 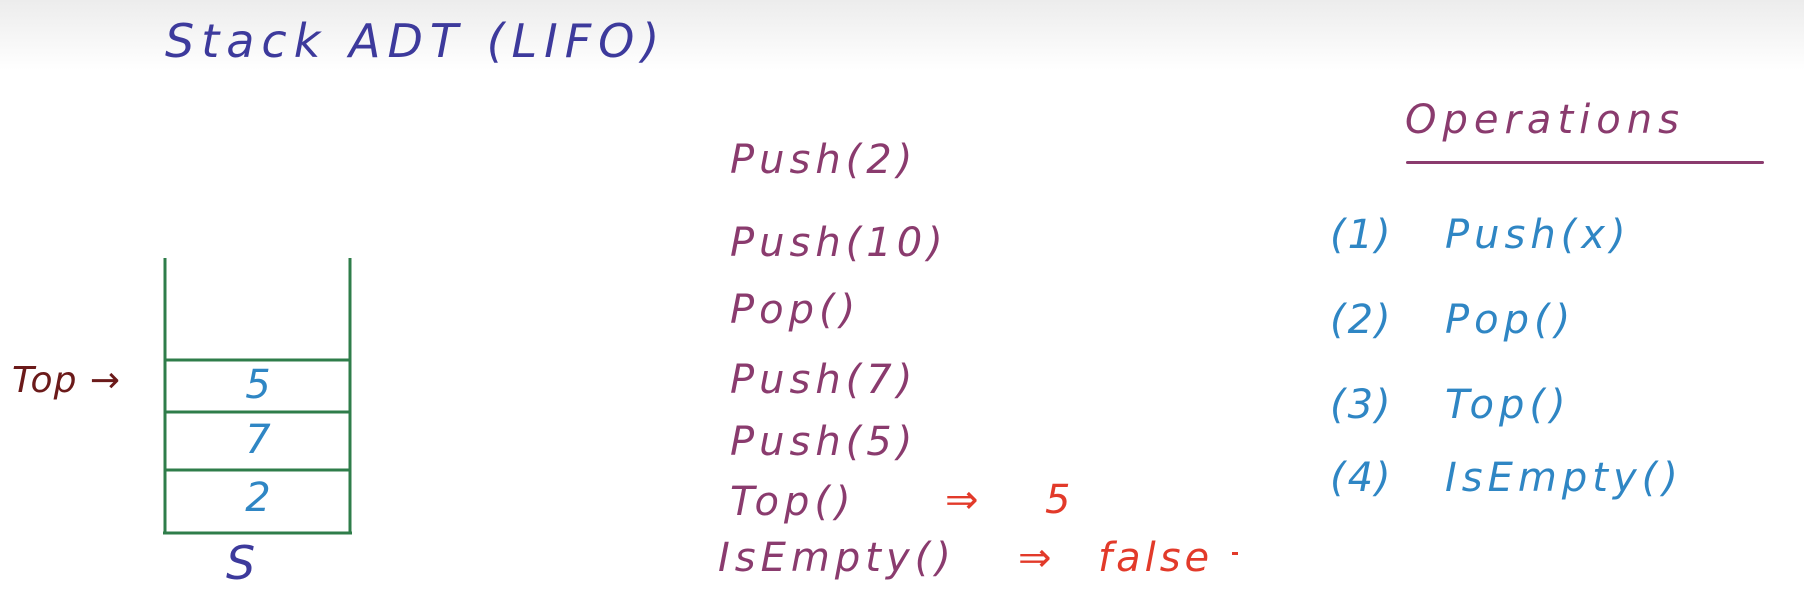 I want to click on stack-cell-bottom: 2, so click(x=258, y=498).